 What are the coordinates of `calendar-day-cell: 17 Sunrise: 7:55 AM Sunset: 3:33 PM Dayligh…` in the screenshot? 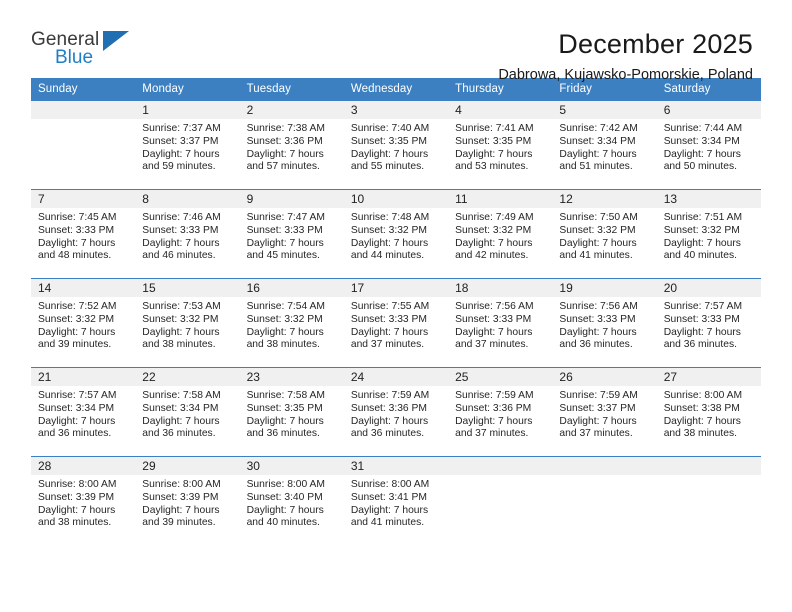 It's located at (396, 323).